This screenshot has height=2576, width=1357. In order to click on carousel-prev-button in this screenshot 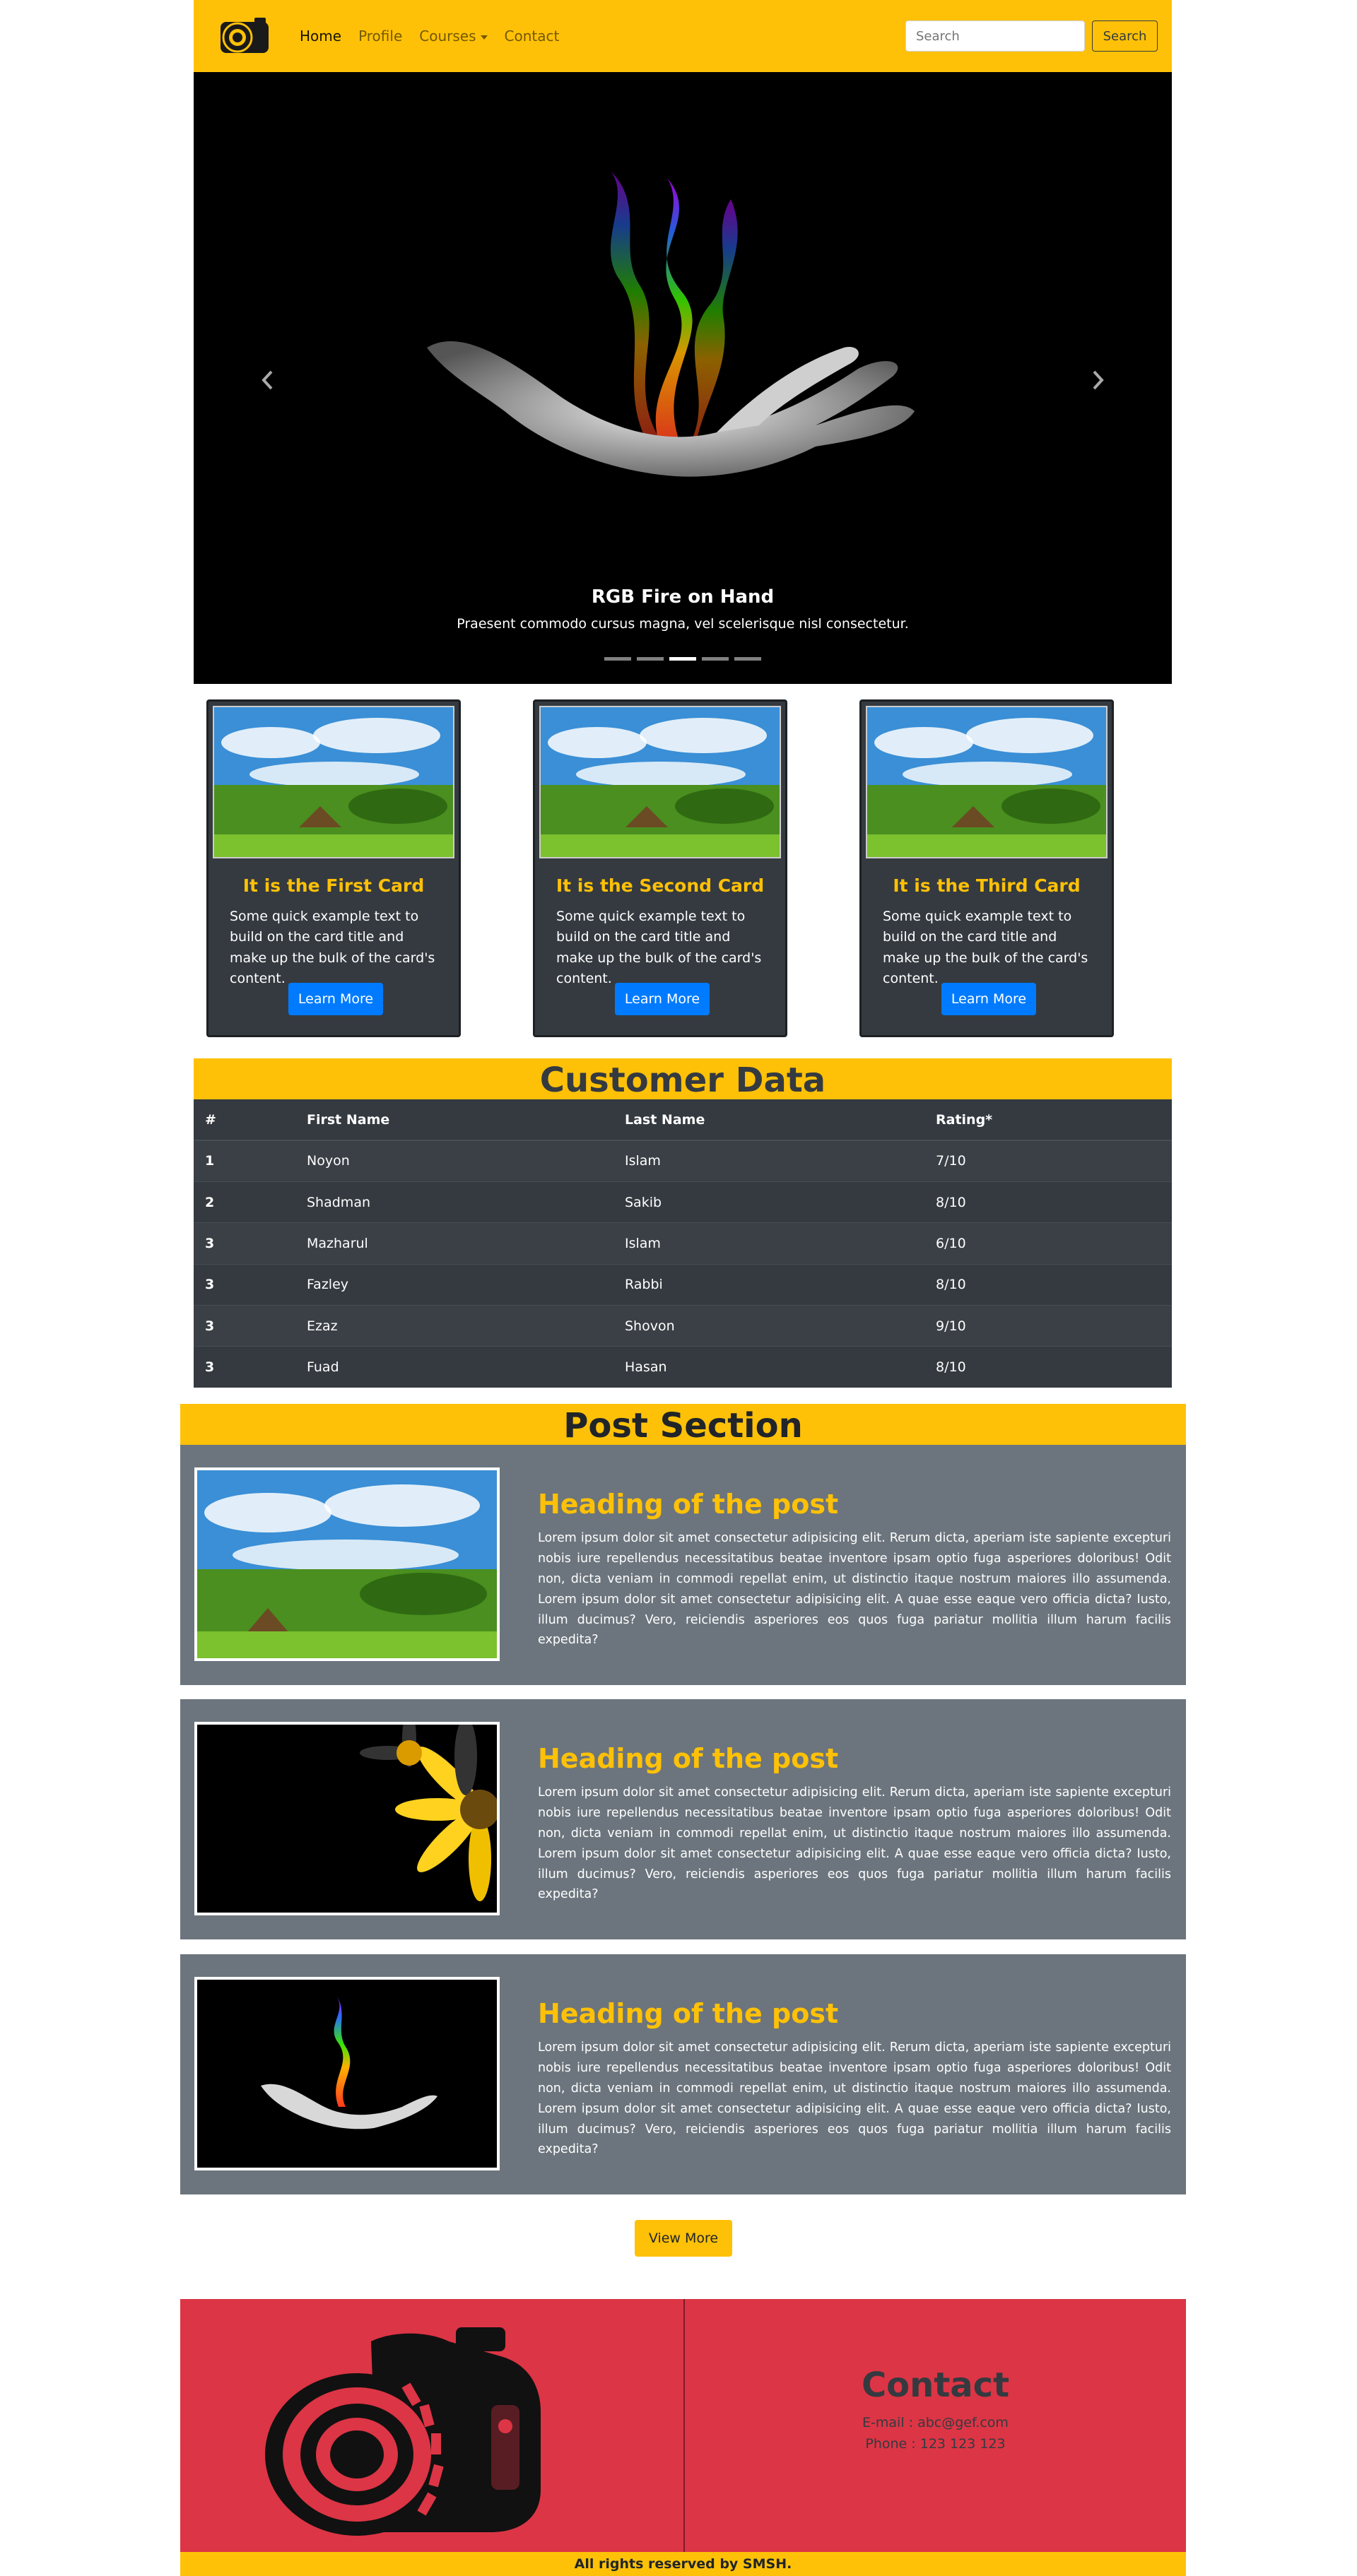, I will do `click(267, 380)`.